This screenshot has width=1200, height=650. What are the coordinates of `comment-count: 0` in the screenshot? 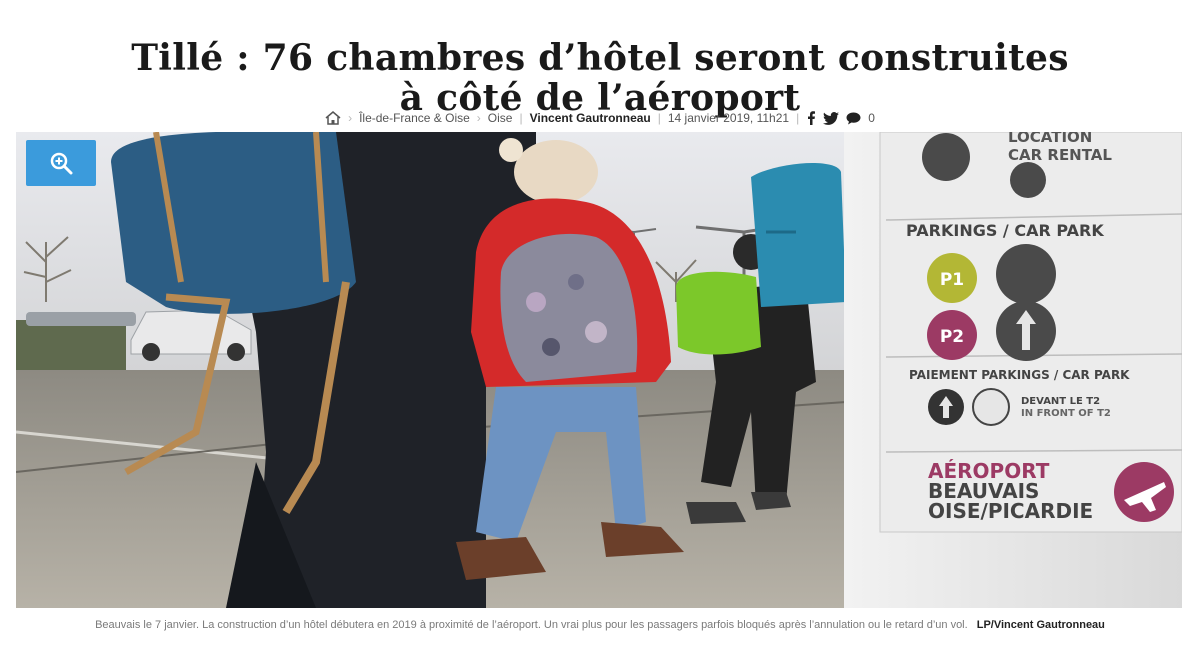 It's located at (871, 118).